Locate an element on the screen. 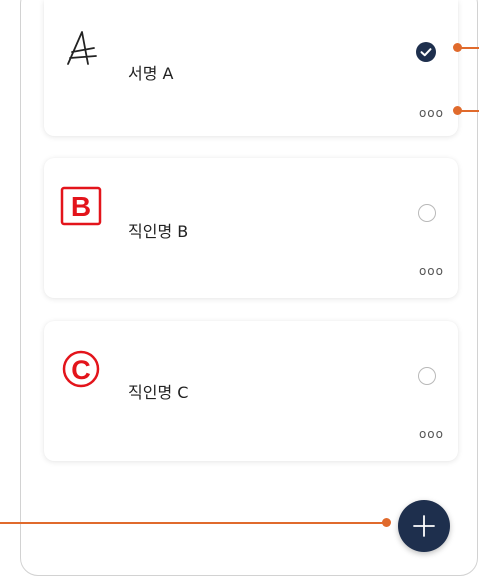 This screenshot has height=578, width=479. signature-a-icon is located at coordinates (82, 48).